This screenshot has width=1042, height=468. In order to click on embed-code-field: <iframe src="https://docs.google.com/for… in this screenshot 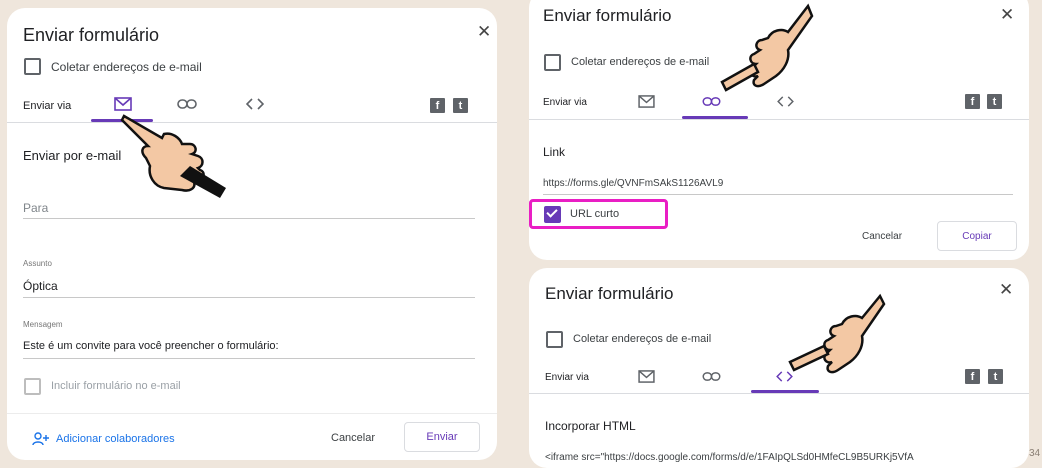, I will do `click(778, 457)`.